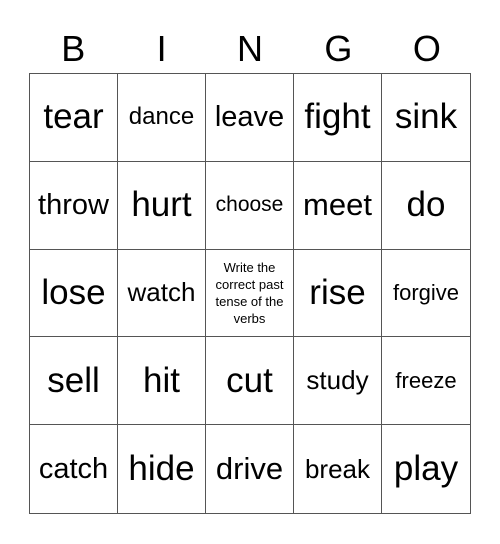 Image resolution: width=500 pixels, height=544 pixels. I want to click on bingo-cell: dance, so click(162, 118).